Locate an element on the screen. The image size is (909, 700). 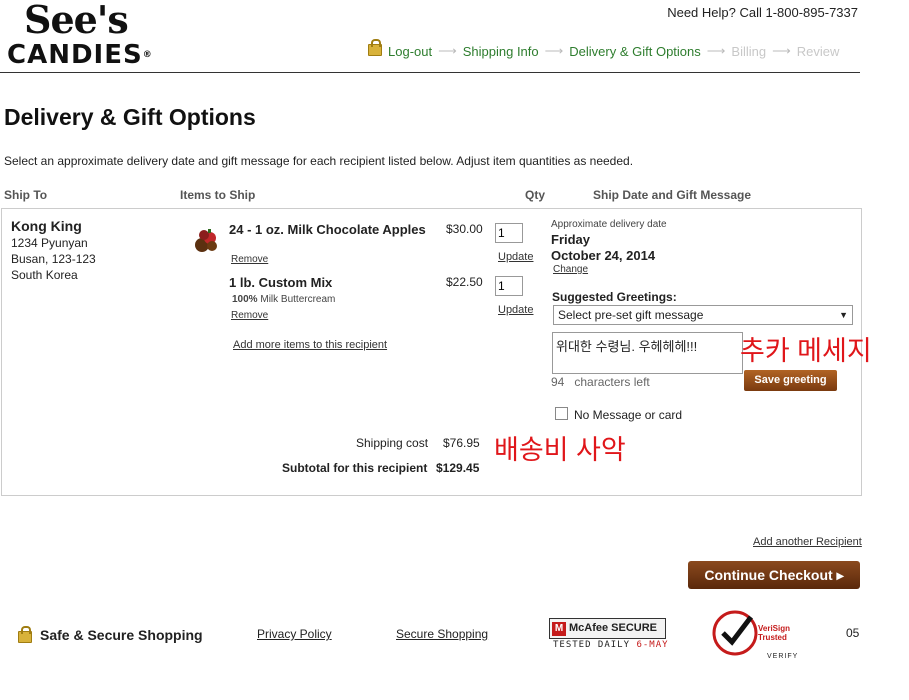
subtotal-label: Subtotal for this recipient is located at coordinates (355, 468).